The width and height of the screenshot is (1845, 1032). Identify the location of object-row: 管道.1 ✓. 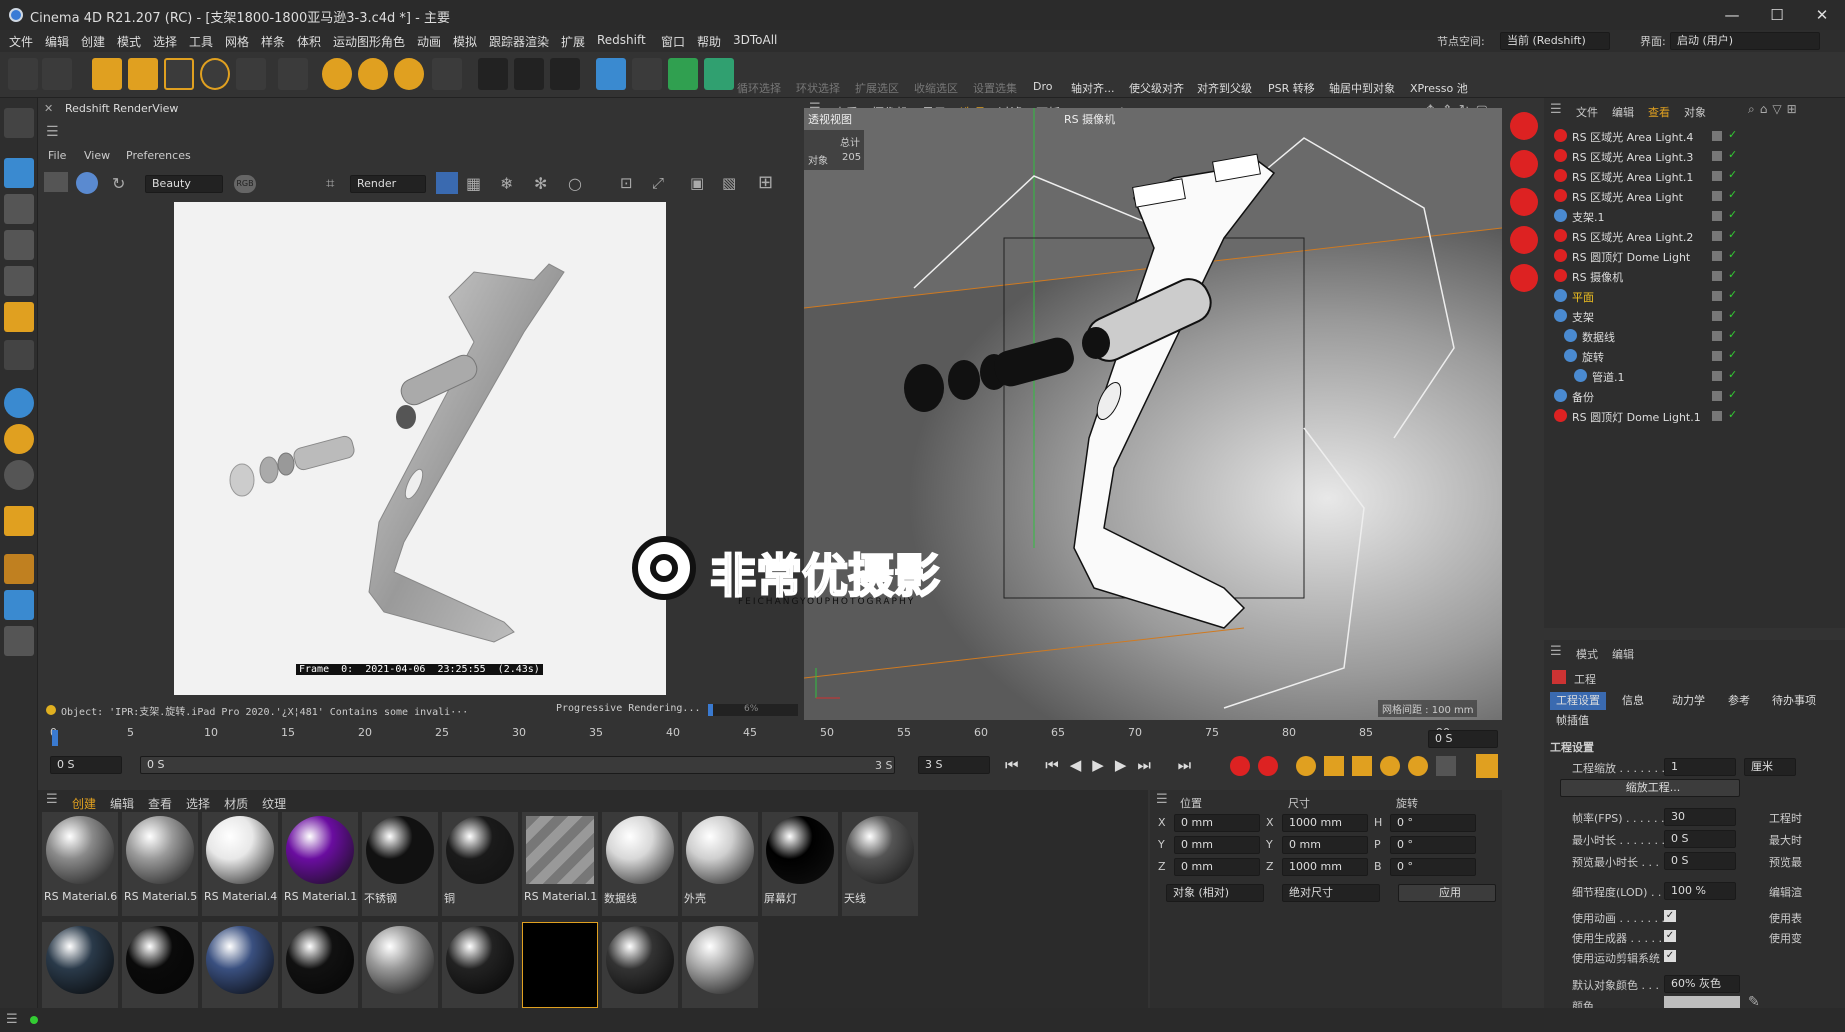
(1693, 376).